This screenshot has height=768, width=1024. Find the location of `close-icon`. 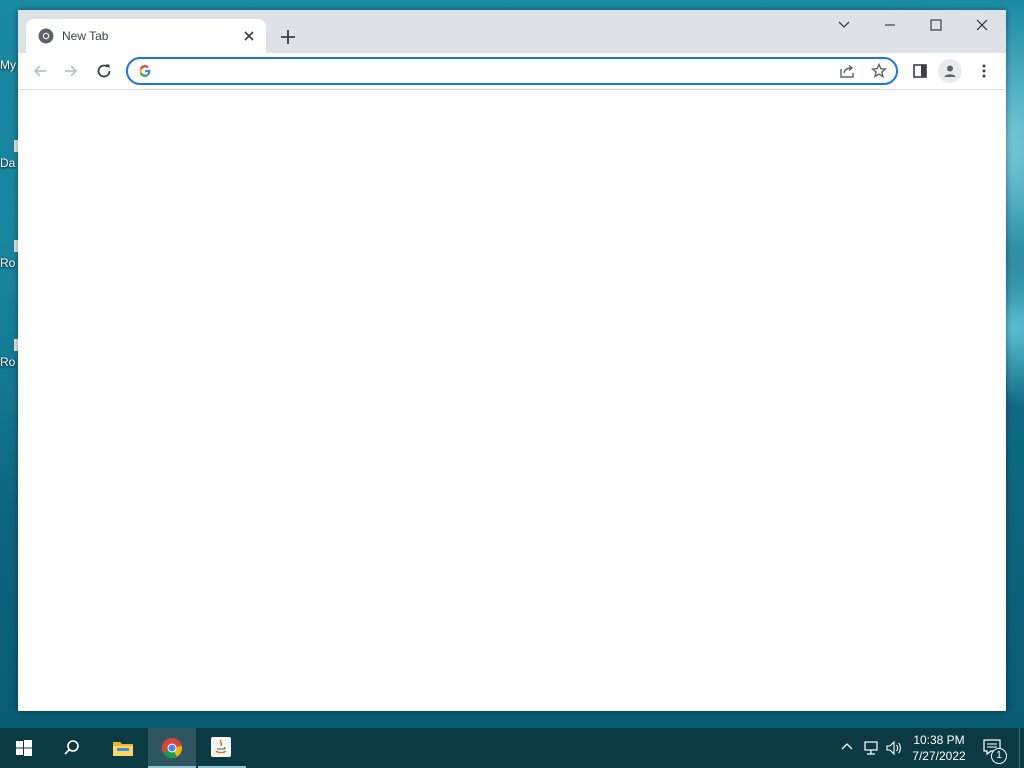

close-icon is located at coordinates (982, 25).